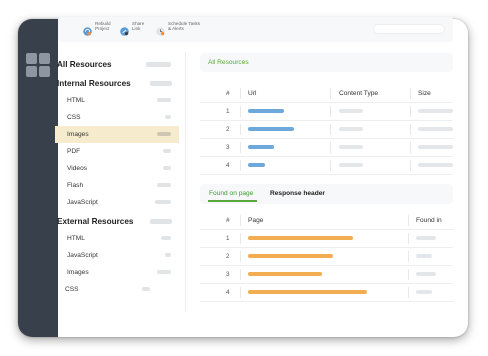  I want to click on share-link-icon, so click(124, 29).